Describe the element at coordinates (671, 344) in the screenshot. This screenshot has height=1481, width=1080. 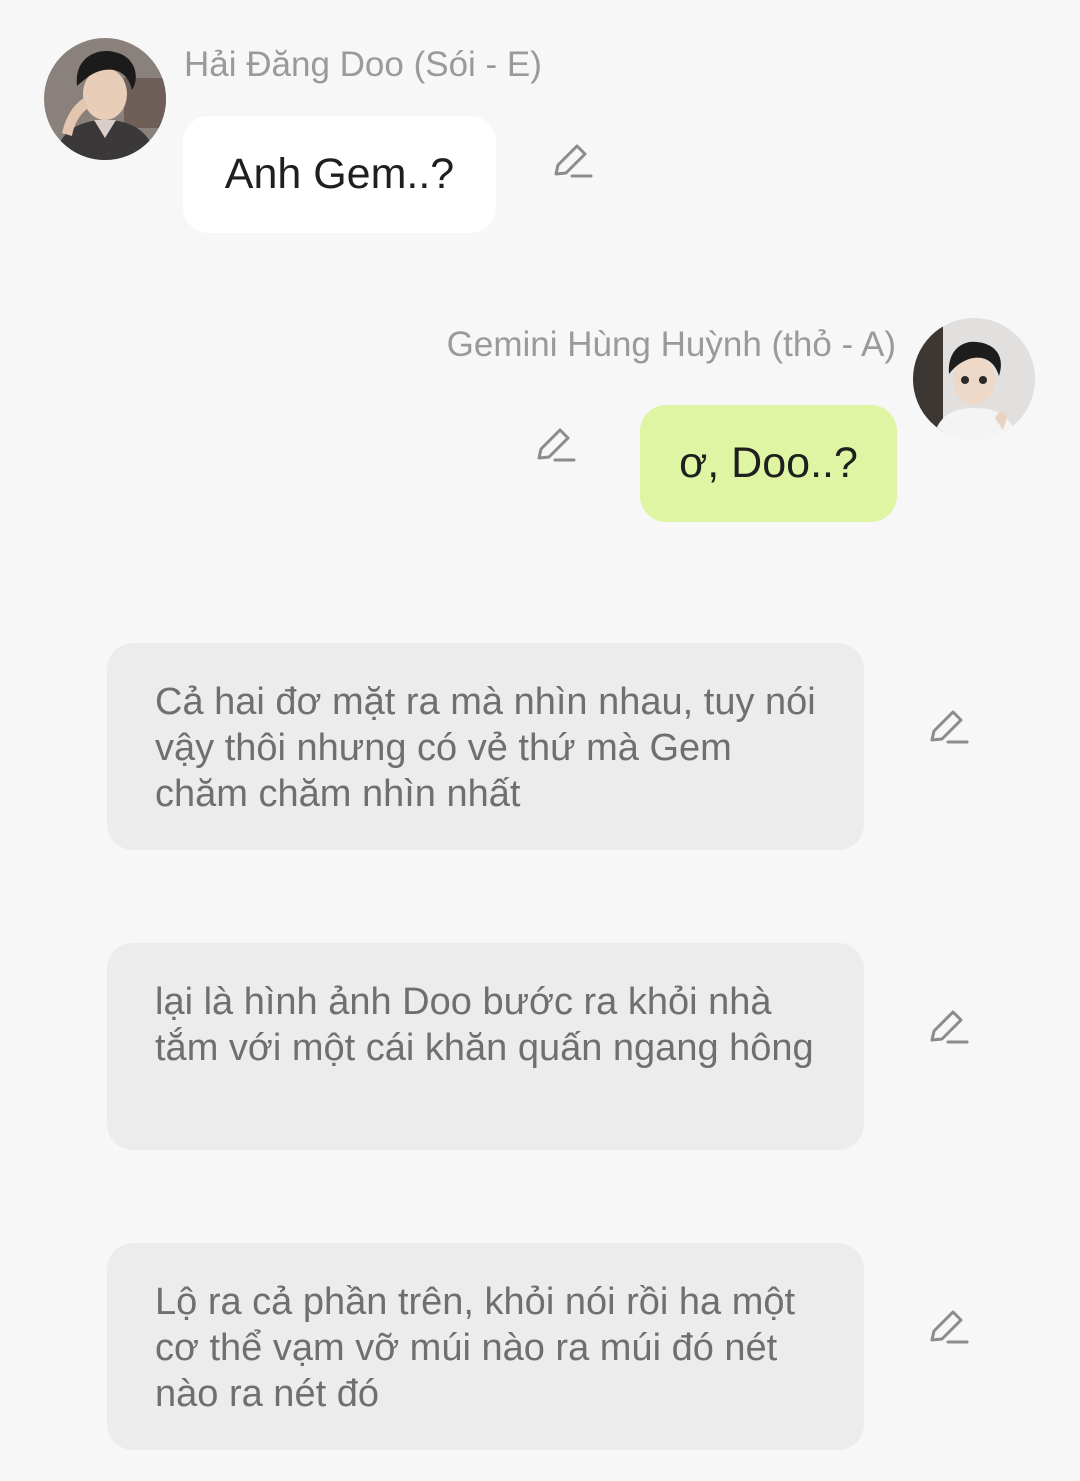
I see `sender-name: Gemini Hùng Huỳnh (thỏ - A)` at that location.